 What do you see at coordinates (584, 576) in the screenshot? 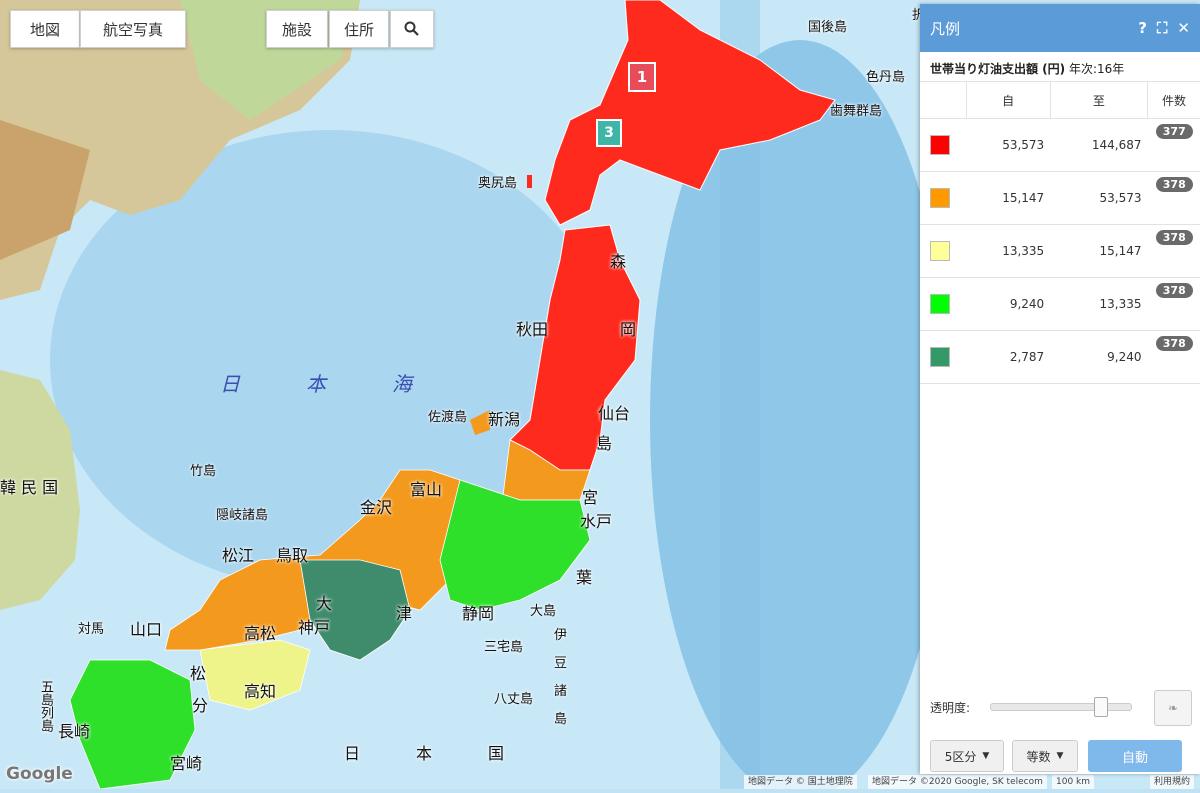
I see `map-label: 葉` at bounding box center [584, 576].